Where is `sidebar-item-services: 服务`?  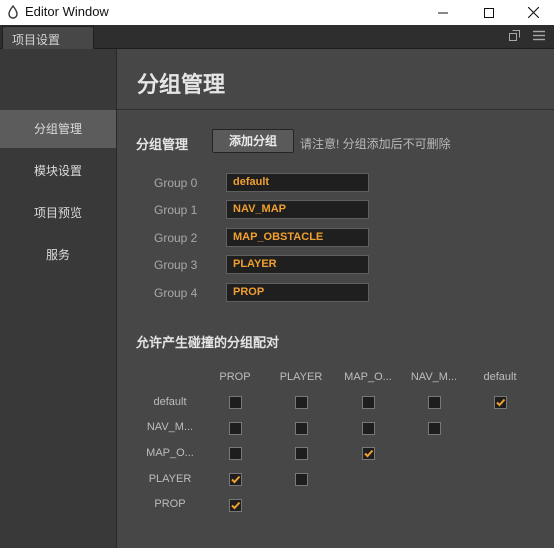
sidebar-item-services: 服务 is located at coordinates (58, 255).